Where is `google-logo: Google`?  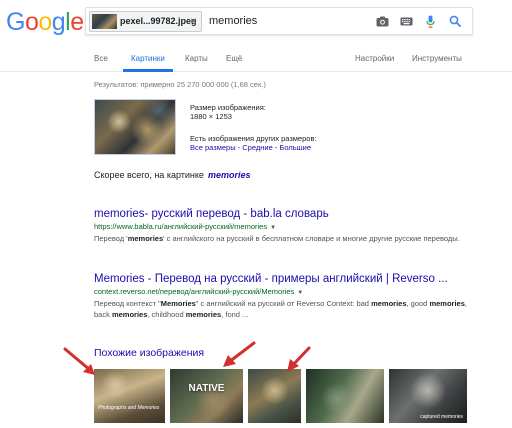 google-logo: Google is located at coordinates (45, 22).